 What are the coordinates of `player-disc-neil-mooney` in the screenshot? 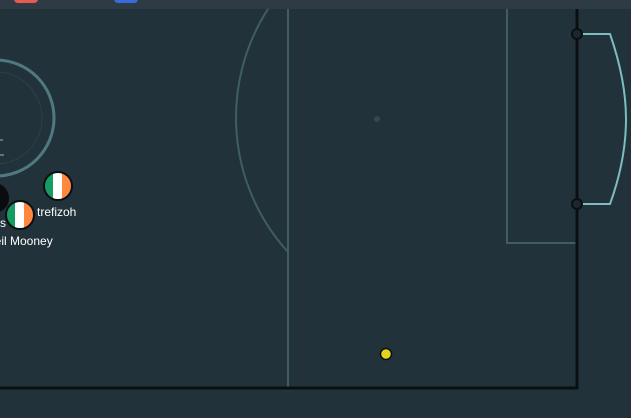 It's located at (20, 215).